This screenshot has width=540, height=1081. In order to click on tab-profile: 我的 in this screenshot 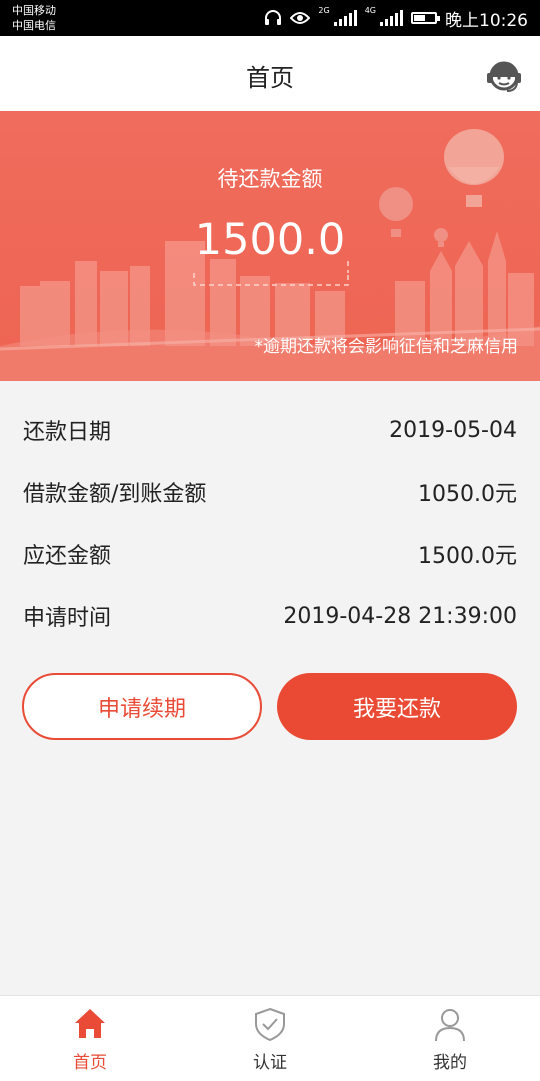, I will do `click(450, 1038)`.